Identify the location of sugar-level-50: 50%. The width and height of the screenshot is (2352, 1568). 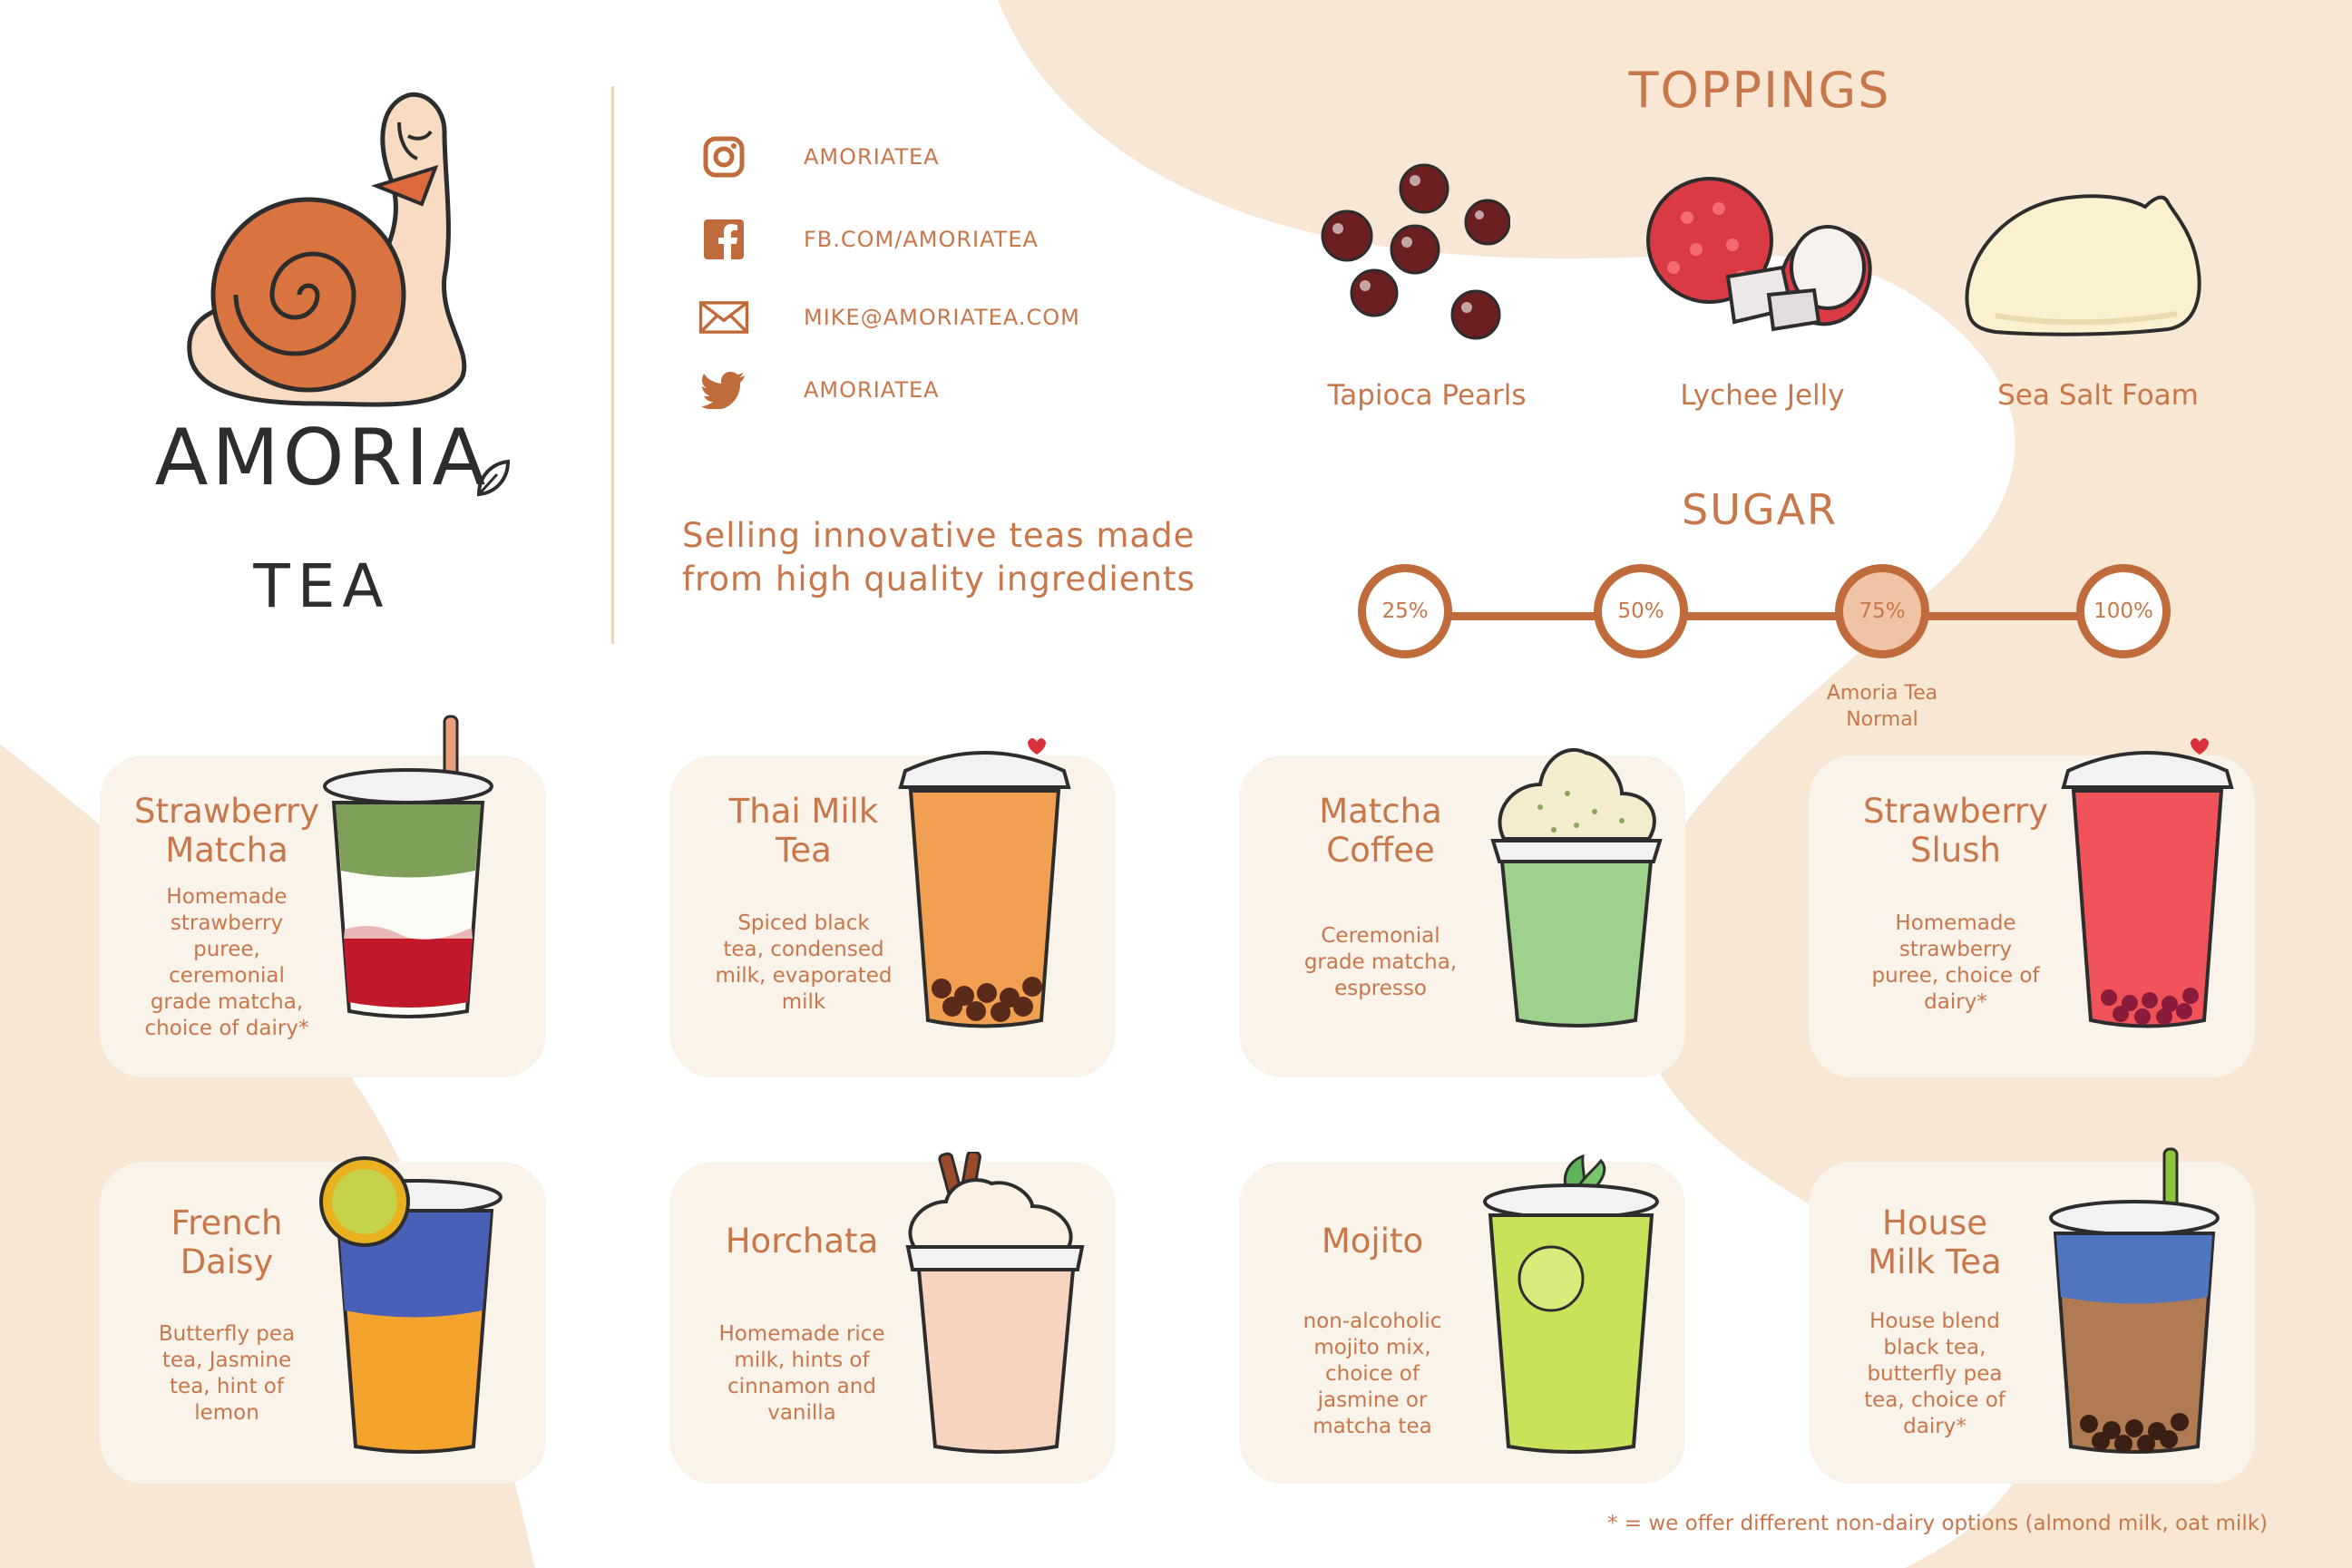
(1641, 611).